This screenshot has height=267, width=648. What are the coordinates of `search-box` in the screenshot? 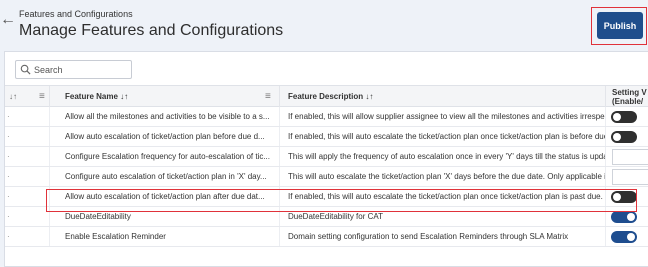 It's located at (73, 69).